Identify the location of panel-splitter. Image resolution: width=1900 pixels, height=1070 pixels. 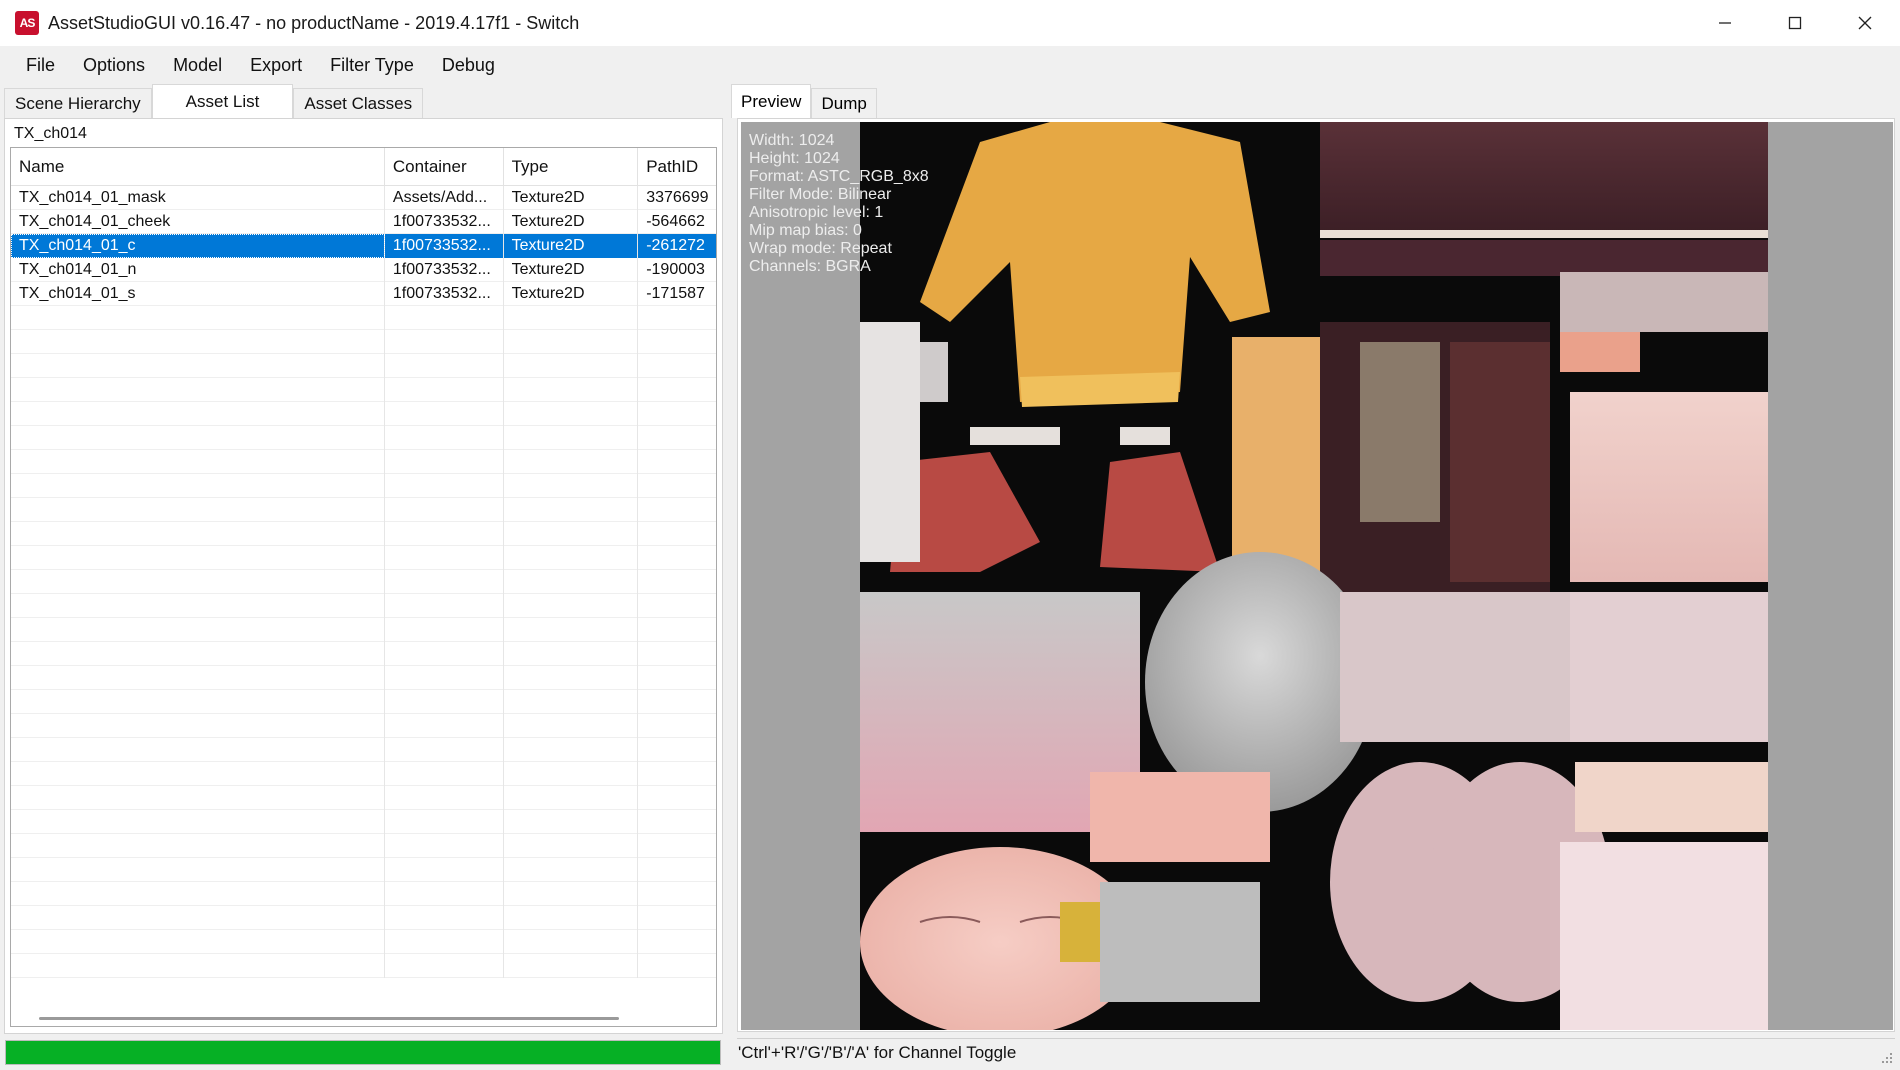
(727, 577).